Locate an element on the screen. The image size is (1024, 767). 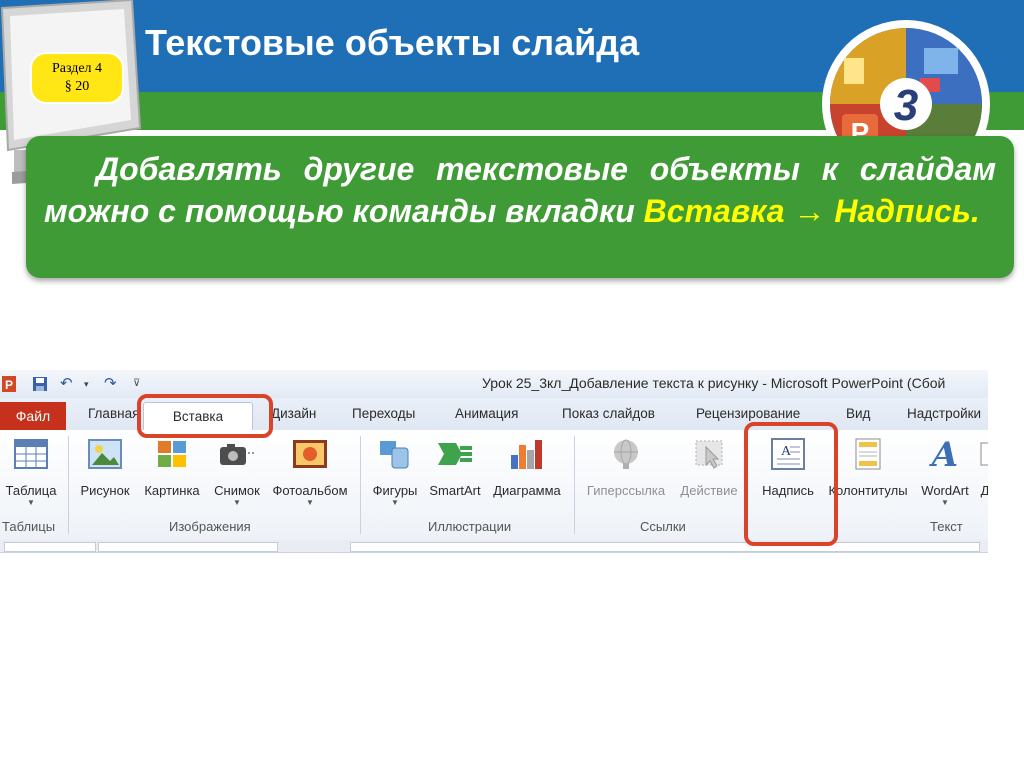
table-button: Таблица ▼ is located at coordinates (31, 470).